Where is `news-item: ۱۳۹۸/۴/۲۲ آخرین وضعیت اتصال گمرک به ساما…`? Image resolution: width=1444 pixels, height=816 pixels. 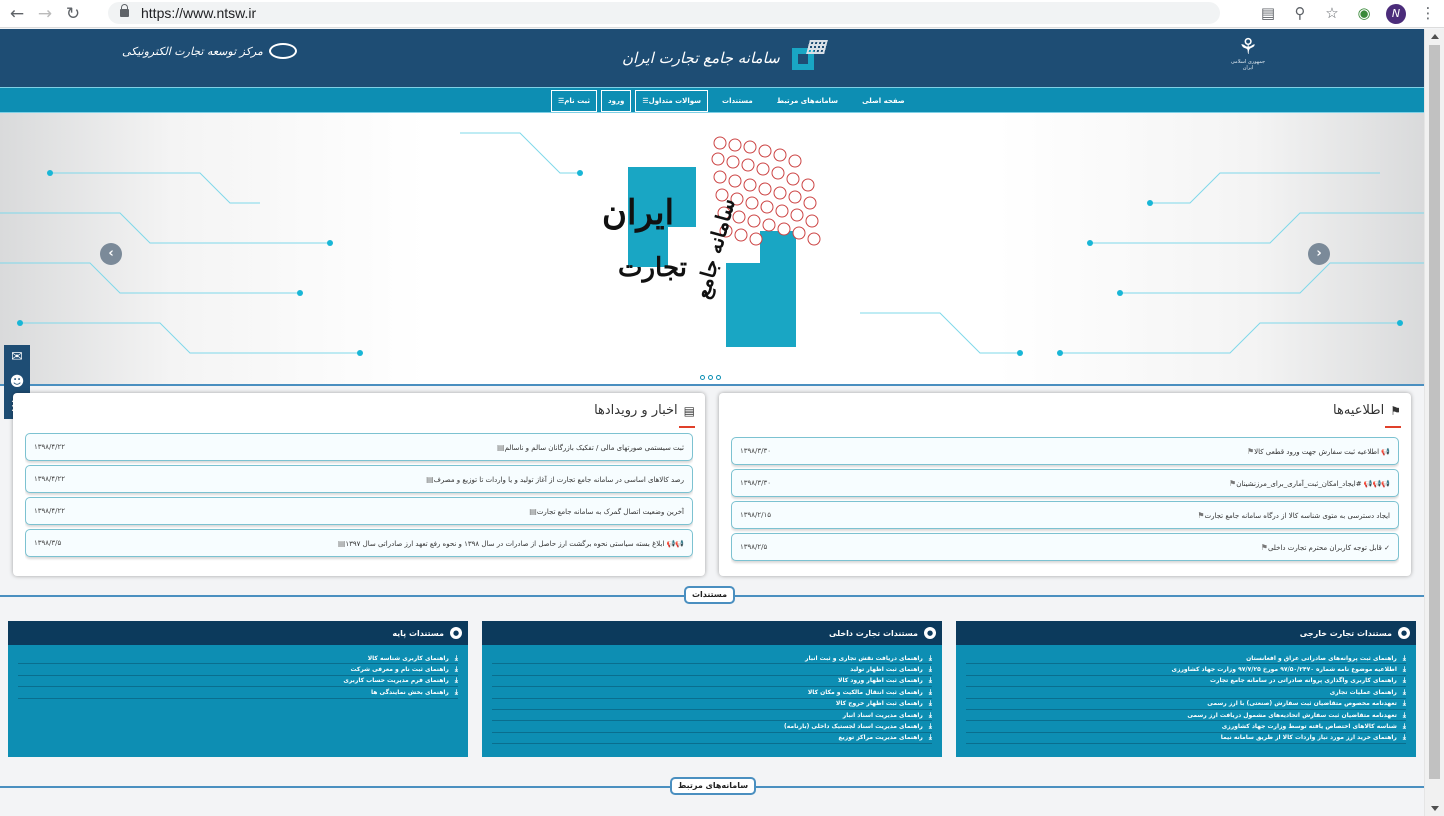 news-item: ۱۳۹۸/۴/۲۲ آخرین وضعیت اتصال گمرک به ساما… is located at coordinates (359, 511).